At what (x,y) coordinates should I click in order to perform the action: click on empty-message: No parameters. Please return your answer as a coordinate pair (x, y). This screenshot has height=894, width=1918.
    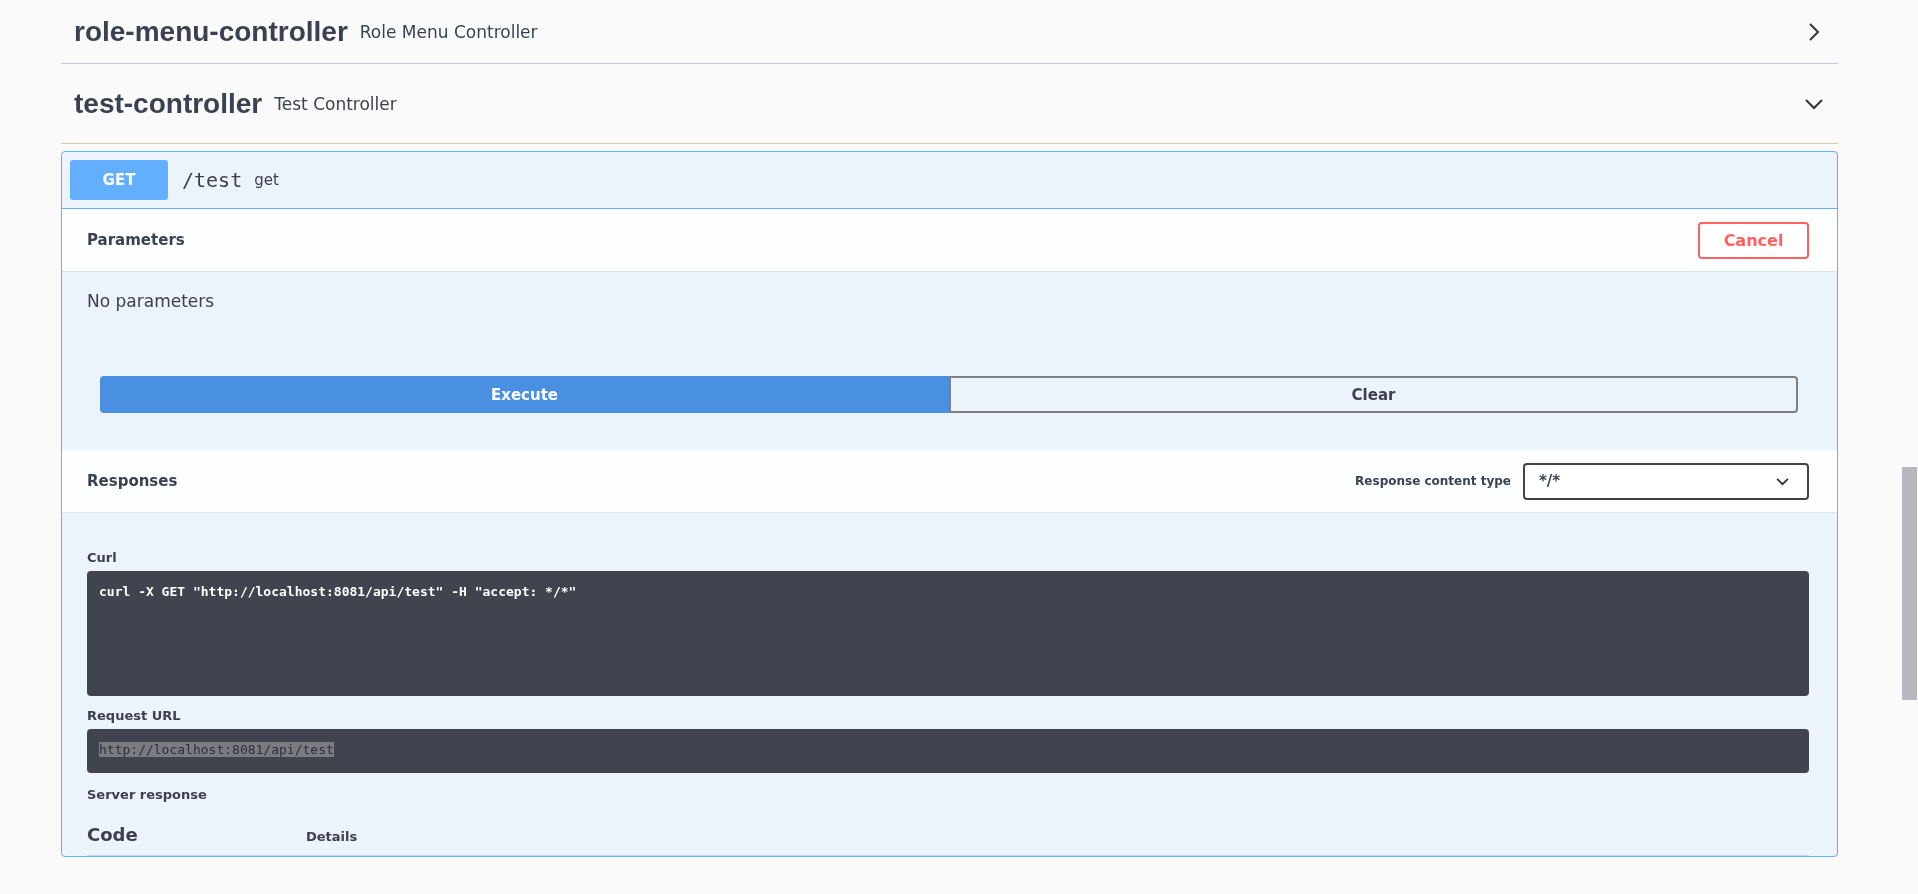
    Looking at the image, I should click on (151, 301).